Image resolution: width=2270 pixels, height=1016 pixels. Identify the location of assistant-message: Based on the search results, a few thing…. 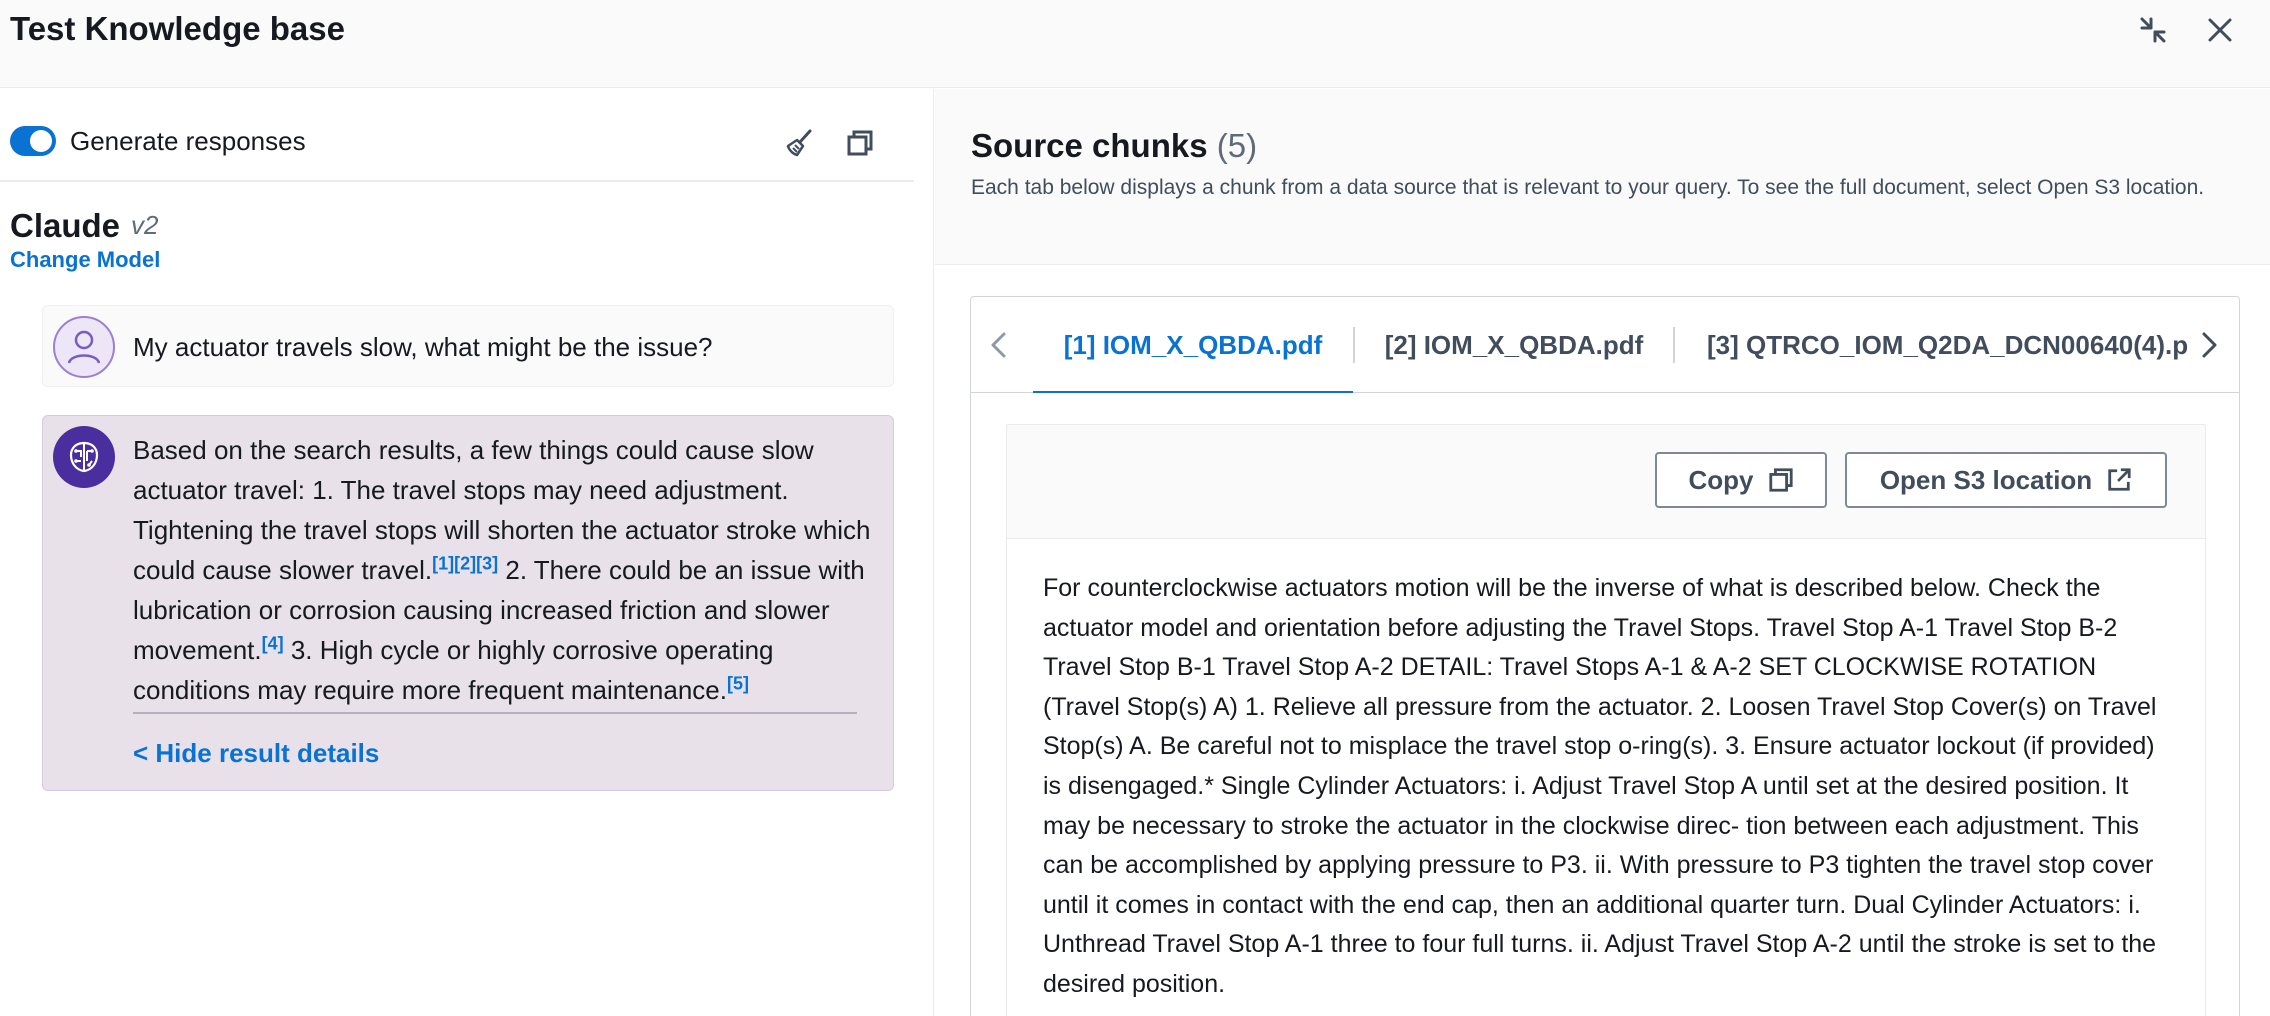
(468, 603).